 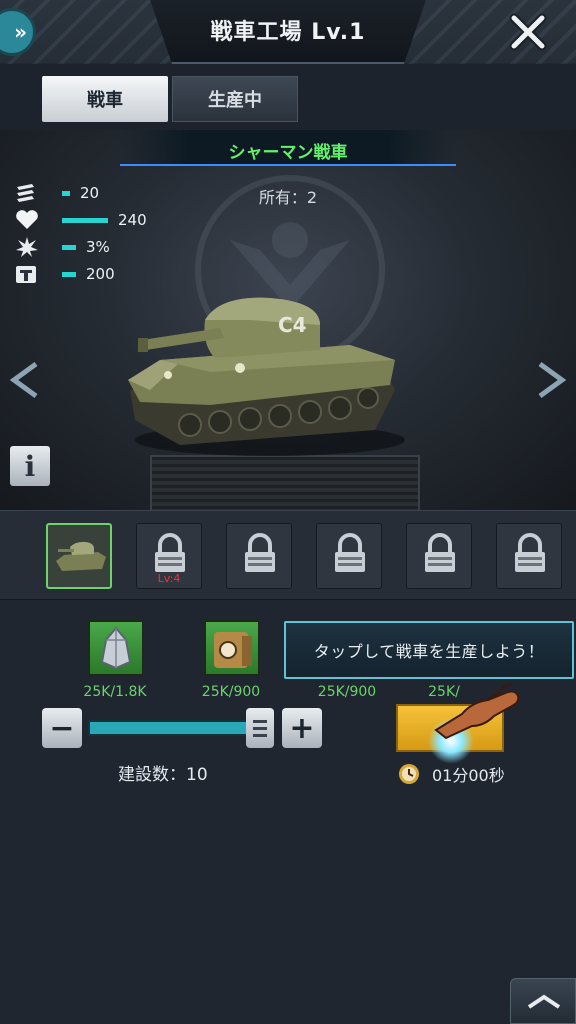 I want to click on resource-label: 25K/1.8K, so click(x=115, y=692).